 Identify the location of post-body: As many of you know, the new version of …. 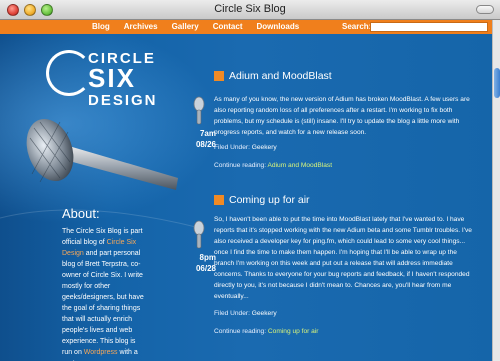
(342, 116).